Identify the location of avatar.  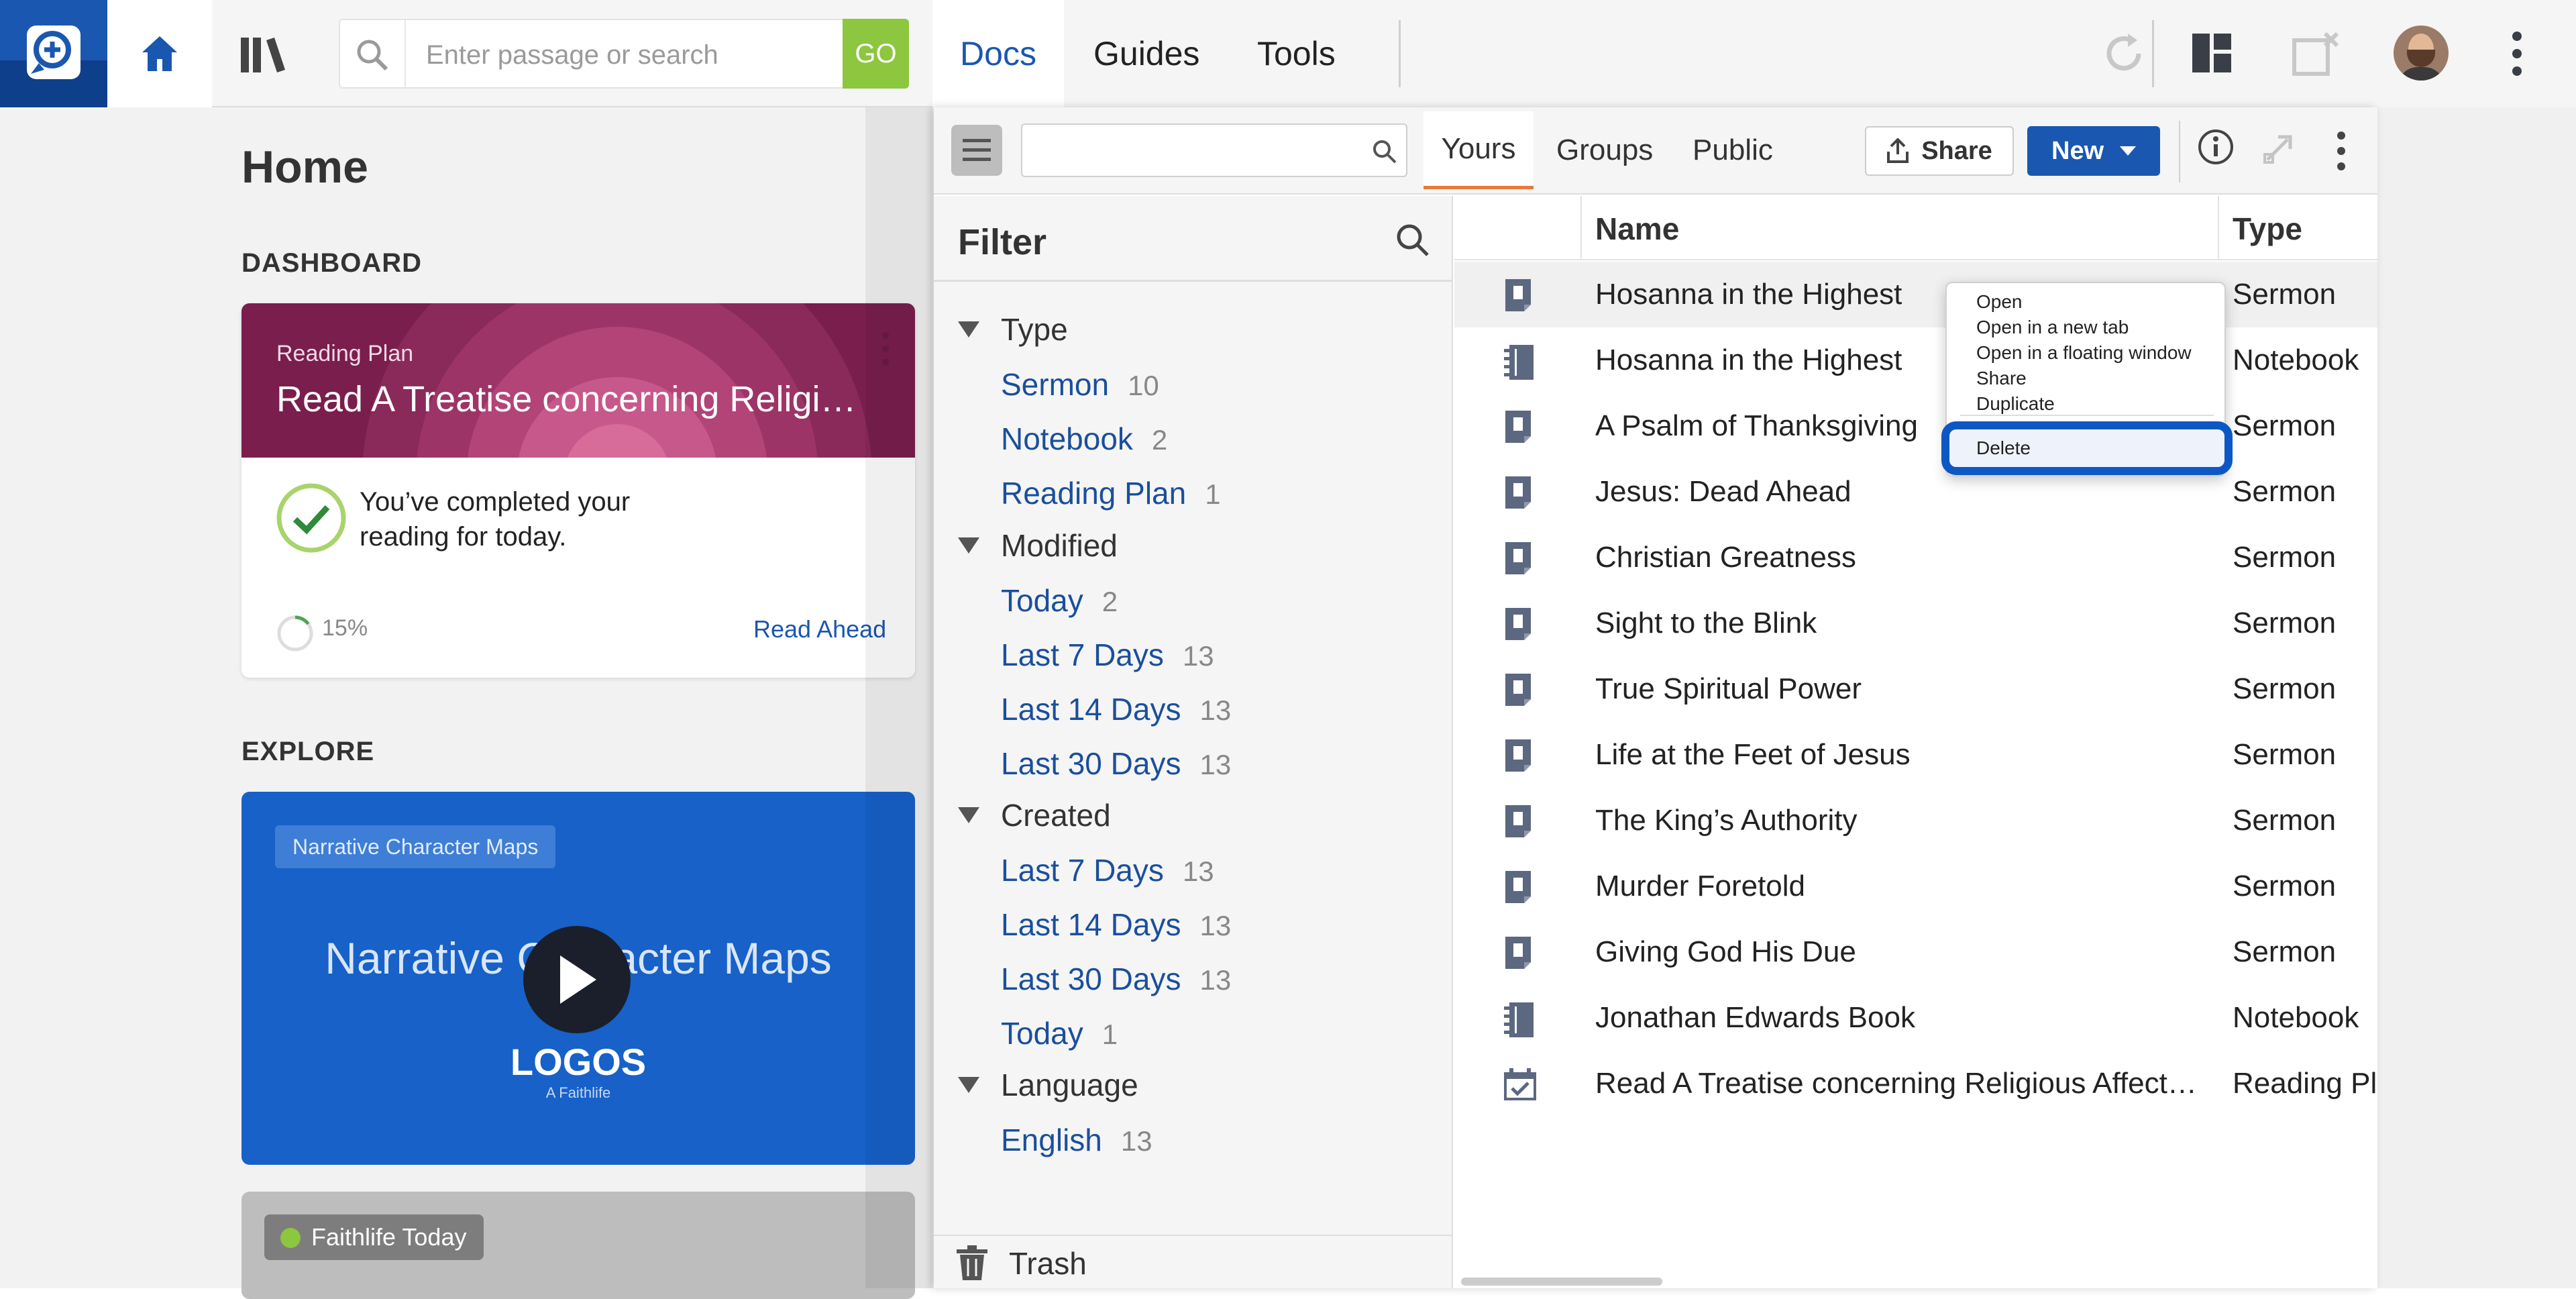
(2421, 53).